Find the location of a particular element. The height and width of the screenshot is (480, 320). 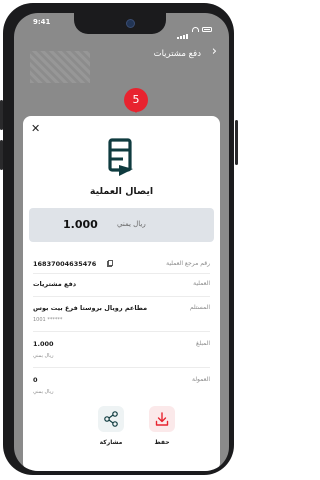

share-label: مشاركة is located at coordinates (111, 442).